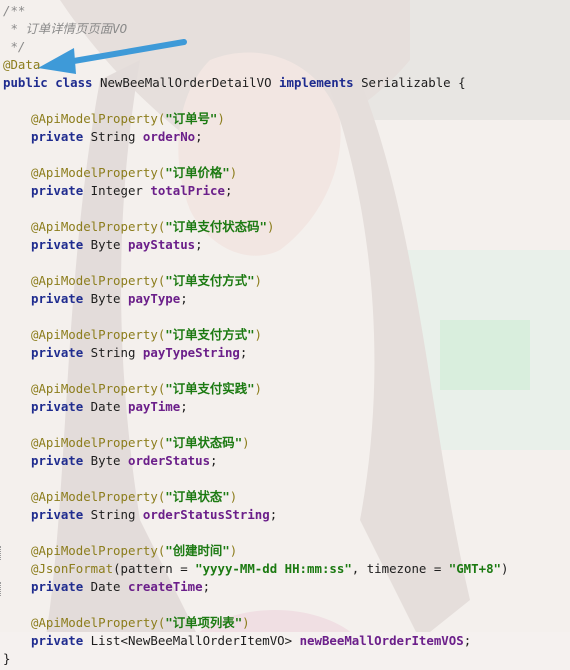 This screenshot has width=570, height=670. What do you see at coordinates (132, 190) in the screenshot?
I see `field-declaration: private Integer totalPrice;` at bounding box center [132, 190].